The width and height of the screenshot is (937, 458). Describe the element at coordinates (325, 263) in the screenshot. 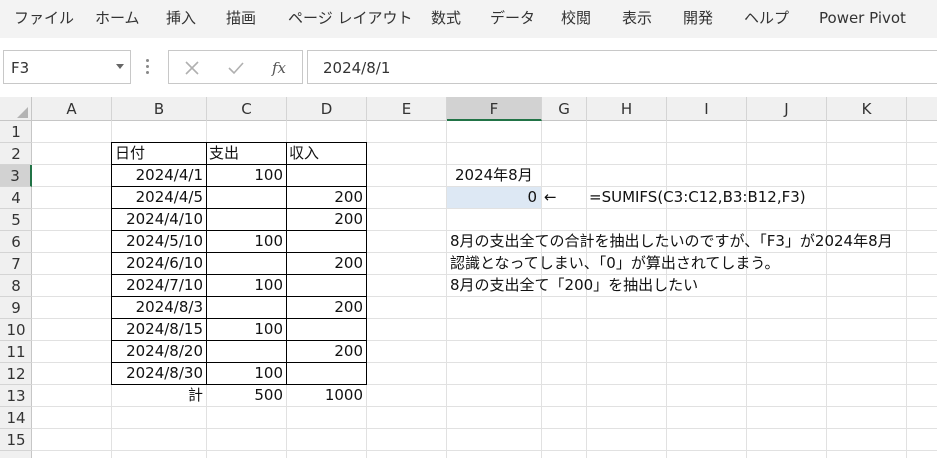

I see `cell-d7: 200` at that location.